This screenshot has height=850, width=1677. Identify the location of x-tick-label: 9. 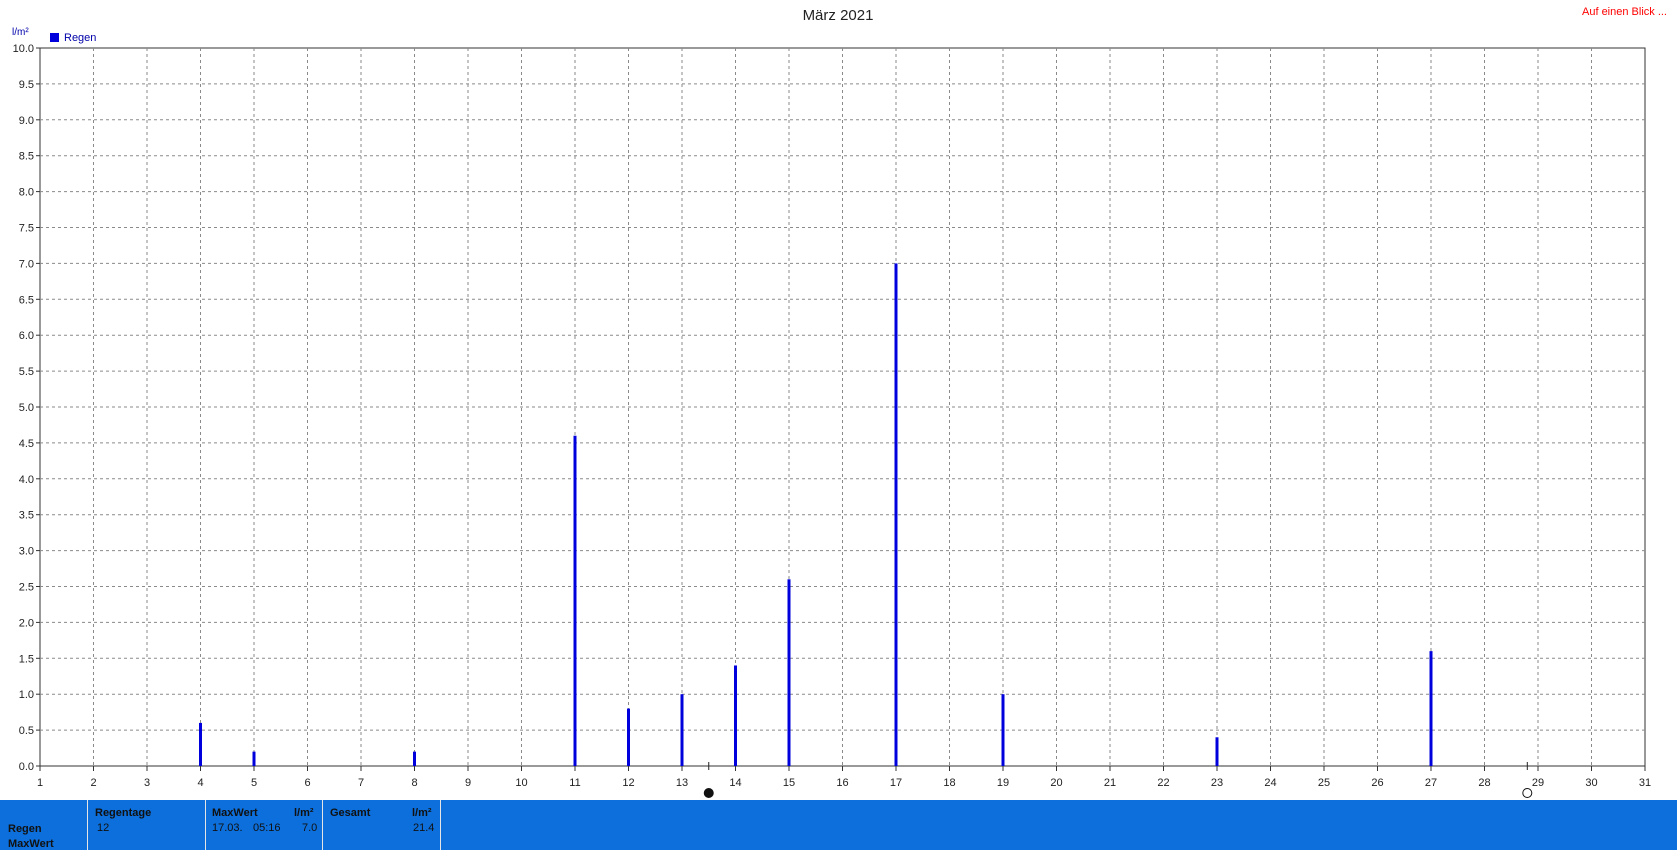
(468, 783).